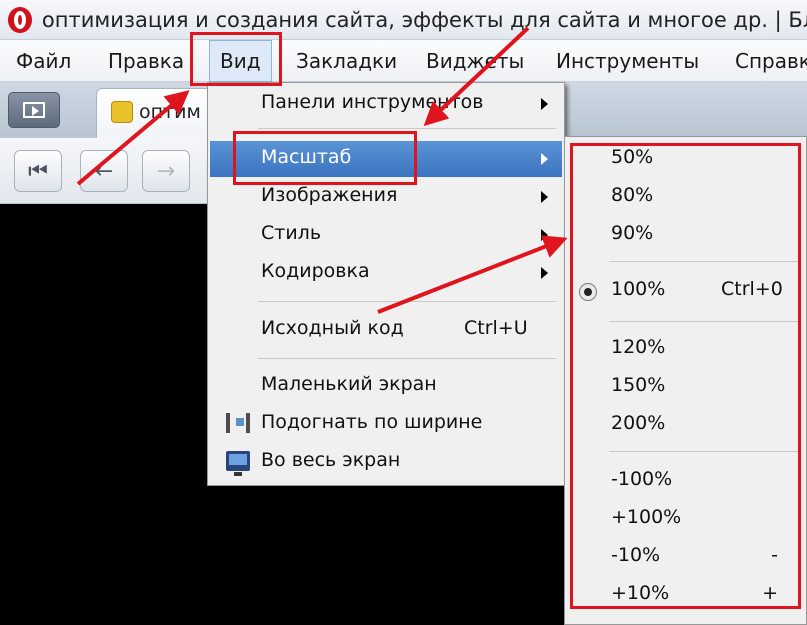  Describe the element at coordinates (315, 271) in the screenshot. I see `menu-encoding-label: Кодировка` at that location.